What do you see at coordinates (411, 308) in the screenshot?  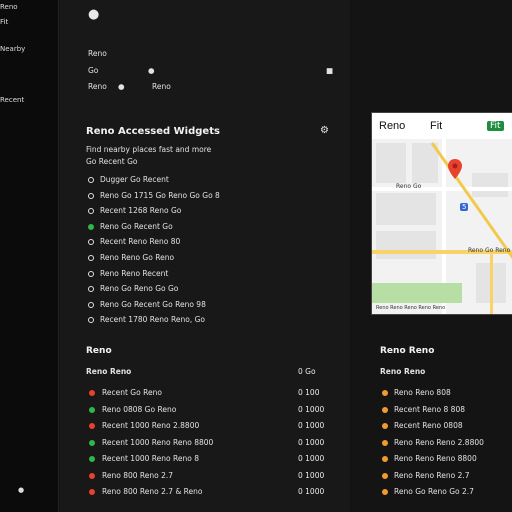 I see `map-footer: Reno Reno Reno Reno Reno` at bounding box center [411, 308].